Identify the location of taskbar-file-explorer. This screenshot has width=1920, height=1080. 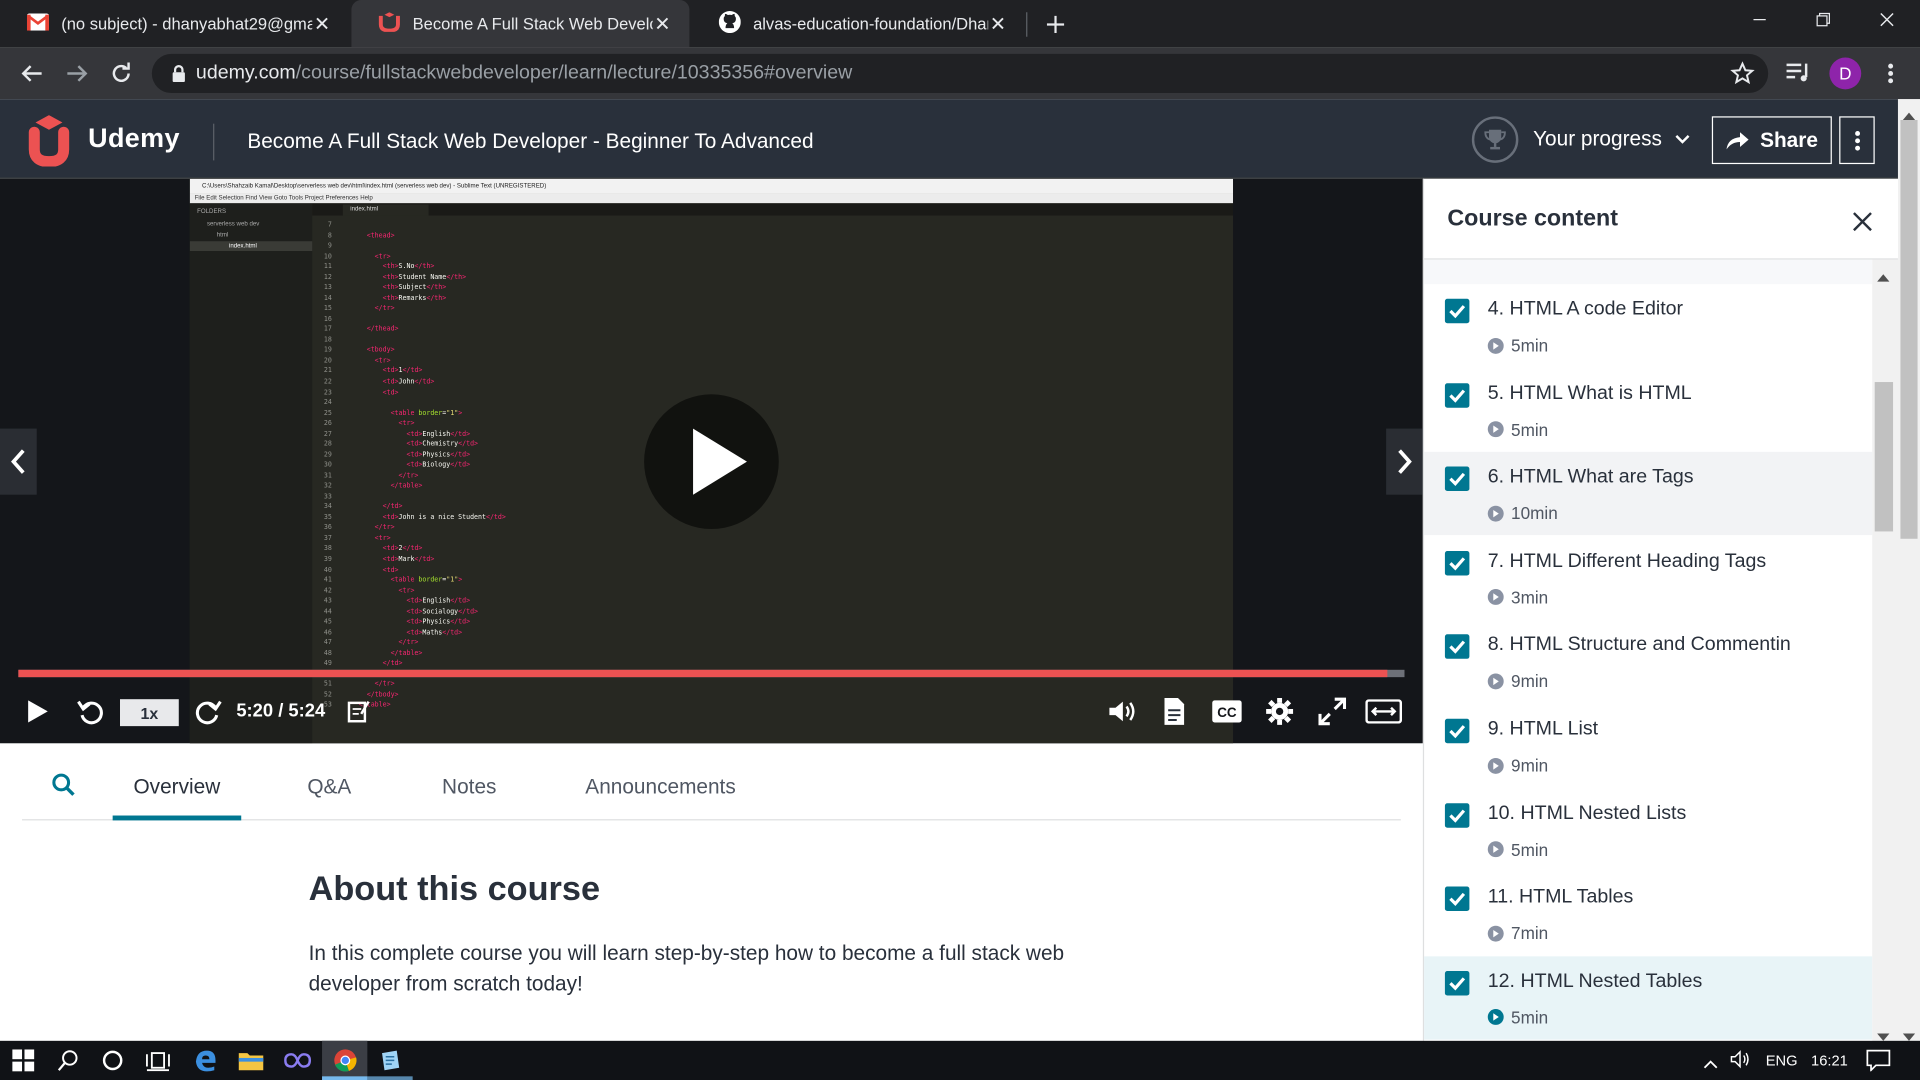
(250, 1060).